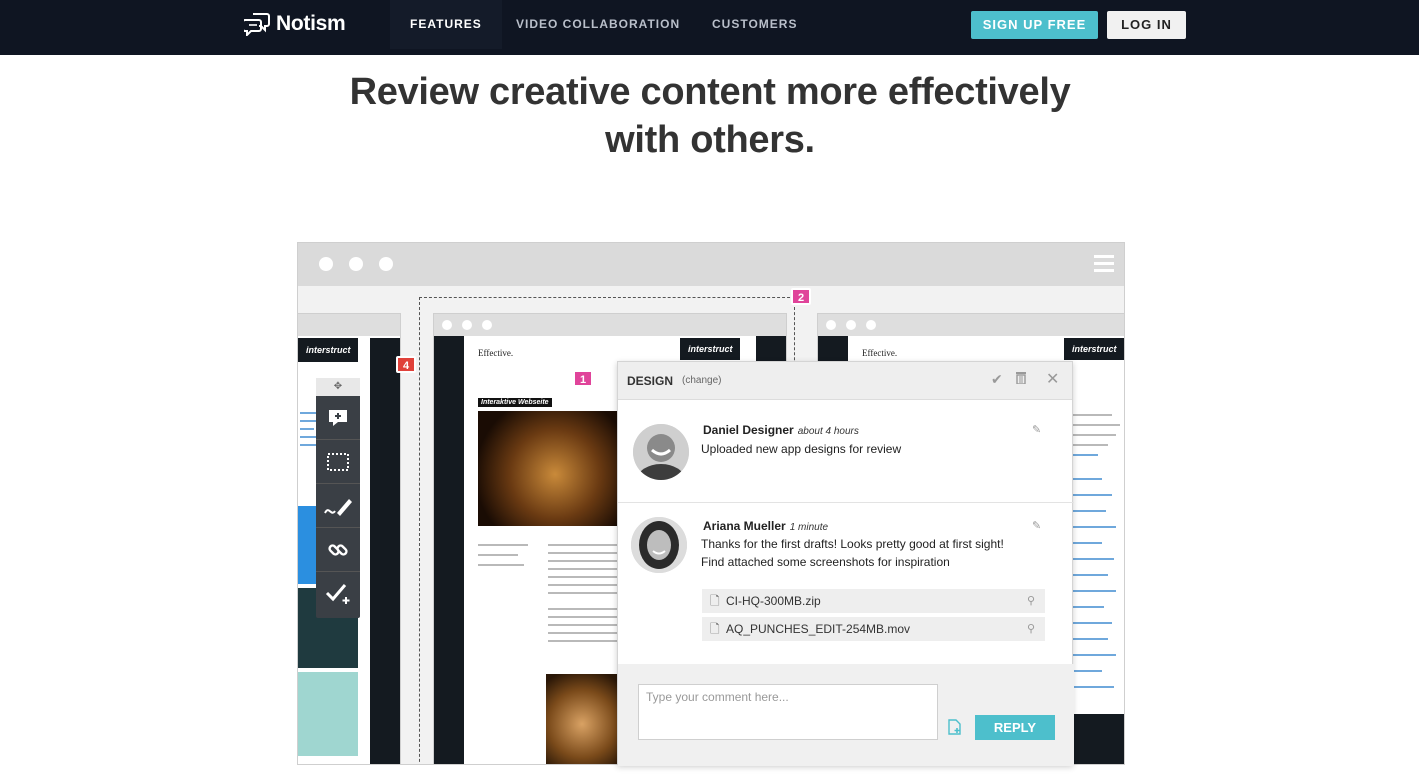  I want to click on trash-icon, so click(1021, 379).